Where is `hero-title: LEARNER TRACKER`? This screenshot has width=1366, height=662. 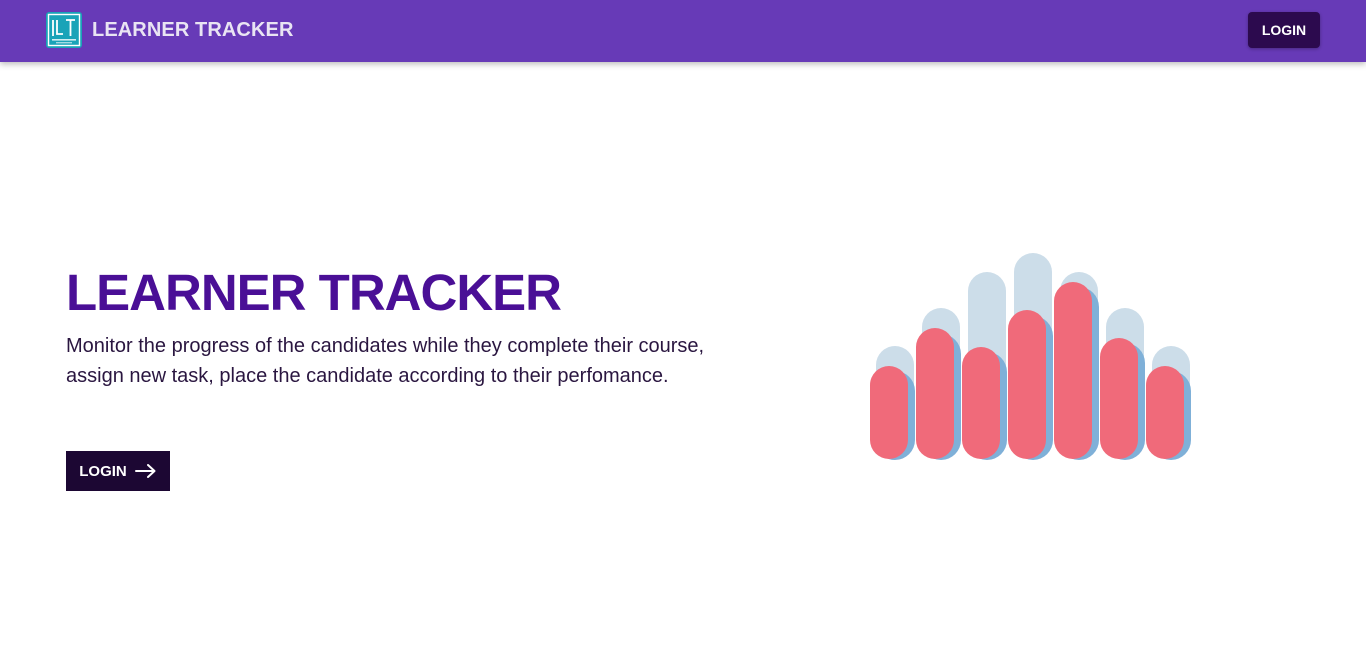 hero-title: LEARNER TRACKER is located at coordinates (314, 292).